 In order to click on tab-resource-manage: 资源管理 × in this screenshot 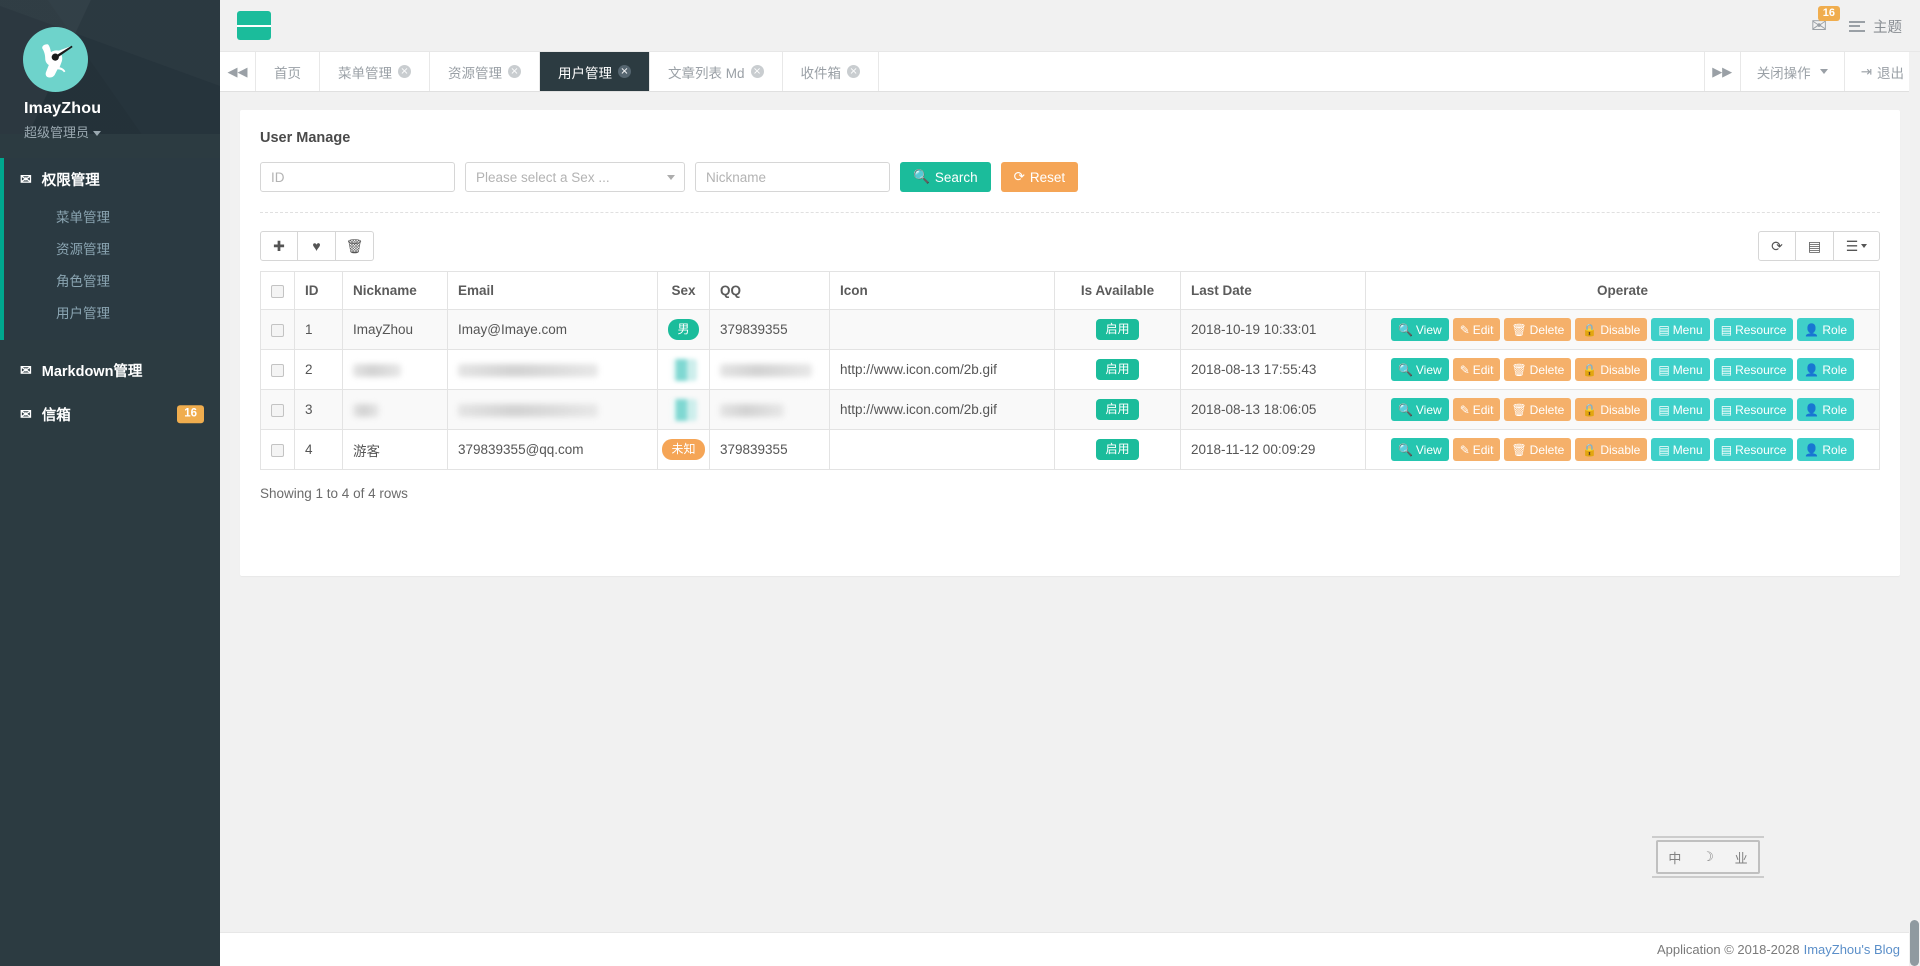, I will do `click(485, 71)`.